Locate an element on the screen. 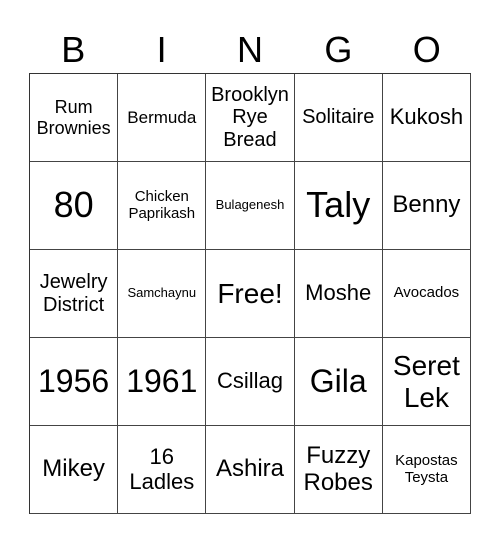 This screenshot has width=500, height=544. free-space: Free! is located at coordinates (250, 294).